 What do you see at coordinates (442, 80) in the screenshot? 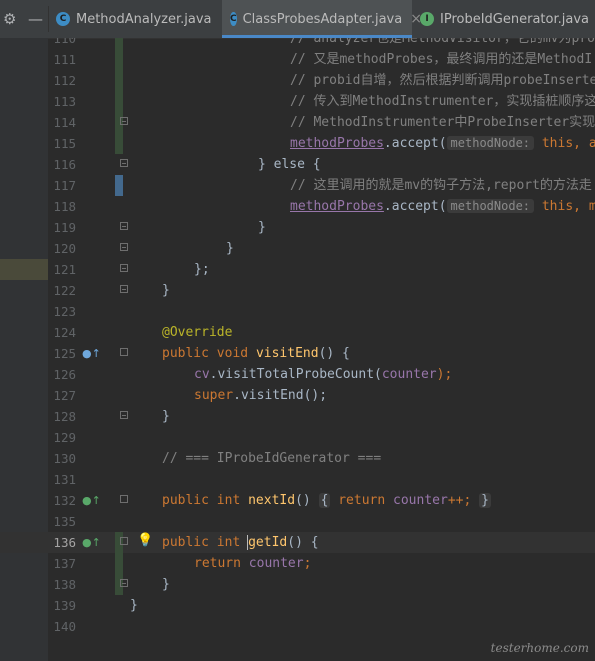
I see `comment-text: // probid自增，然后根据判断调用probeInserte` at bounding box center [442, 80].